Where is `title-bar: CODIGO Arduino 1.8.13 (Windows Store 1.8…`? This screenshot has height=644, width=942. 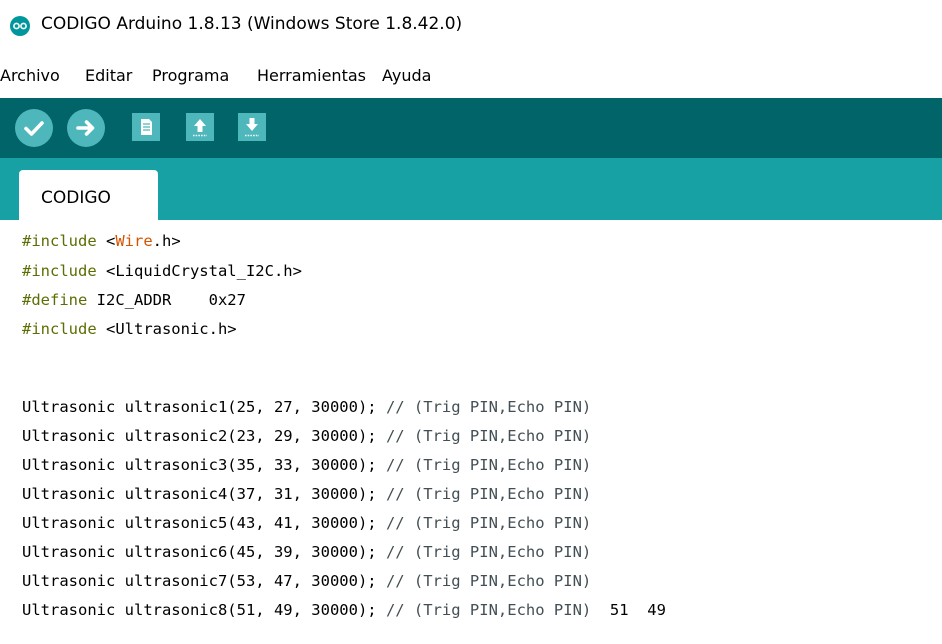
title-bar: CODIGO Arduino 1.8.13 (Windows Store 1.8… is located at coordinates (471, 29).